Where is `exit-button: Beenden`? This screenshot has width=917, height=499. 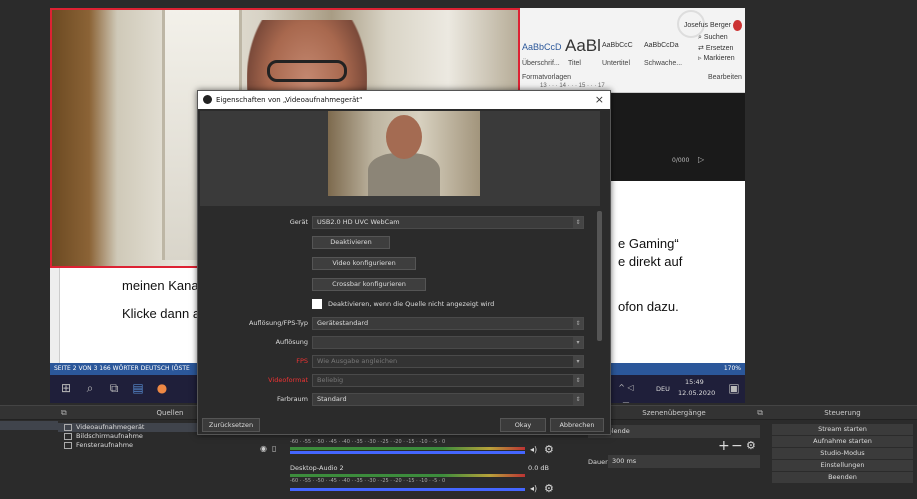
exit-button: Beenden is located at coordinates (842, 477).